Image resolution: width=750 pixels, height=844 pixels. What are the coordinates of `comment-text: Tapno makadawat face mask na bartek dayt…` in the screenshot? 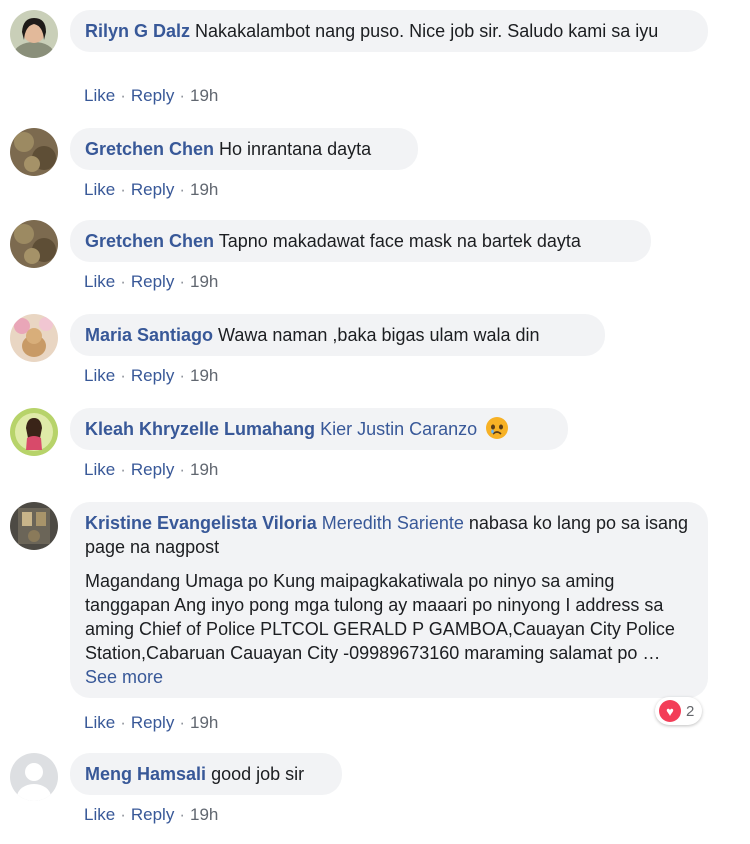 It's located at (399, 241).